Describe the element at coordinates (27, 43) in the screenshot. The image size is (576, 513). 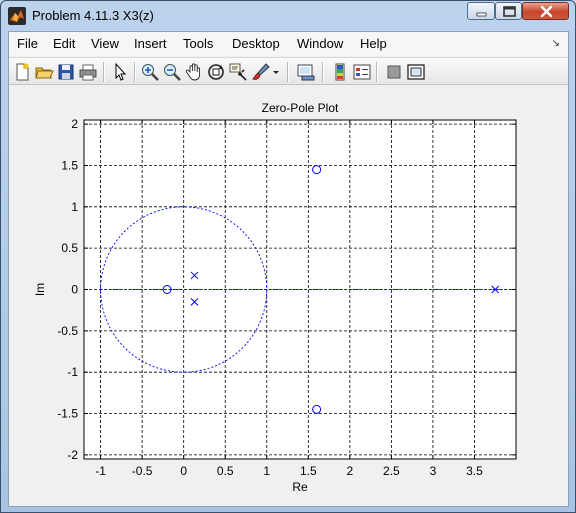
I see `menu-file: File` at that location.